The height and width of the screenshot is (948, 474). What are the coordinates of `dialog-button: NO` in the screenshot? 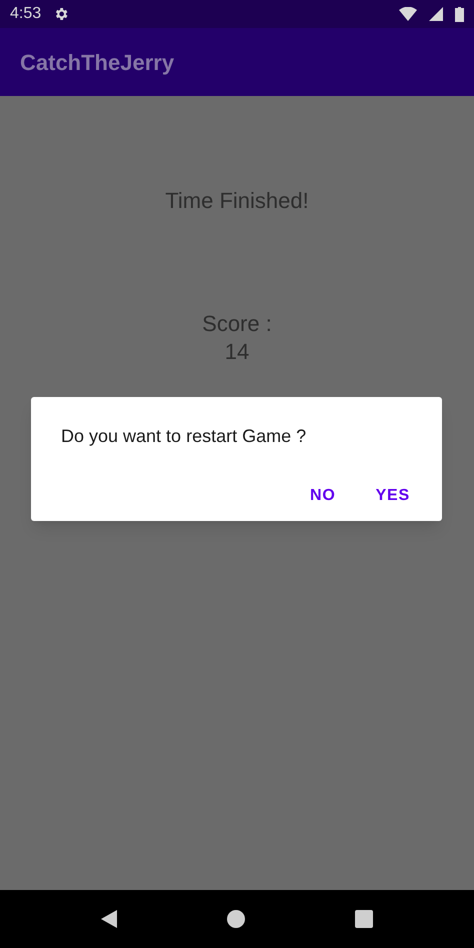 It's located at (323, 496).